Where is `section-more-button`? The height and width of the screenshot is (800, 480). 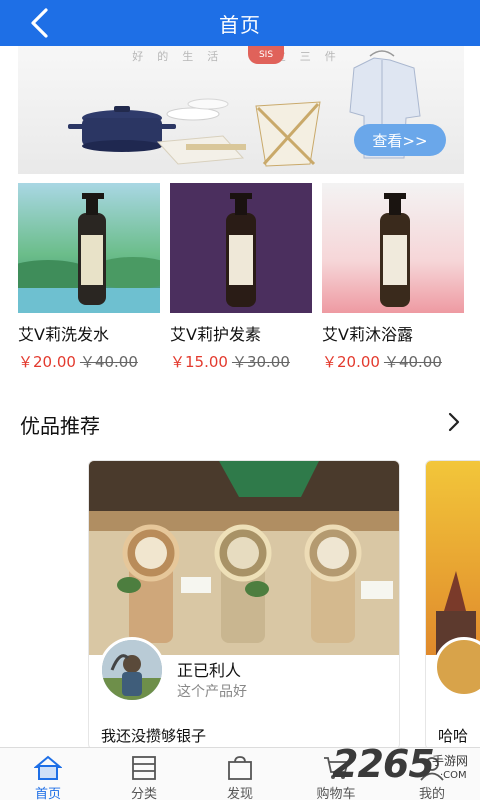 section-more-button is located at coordinates (454, 422).